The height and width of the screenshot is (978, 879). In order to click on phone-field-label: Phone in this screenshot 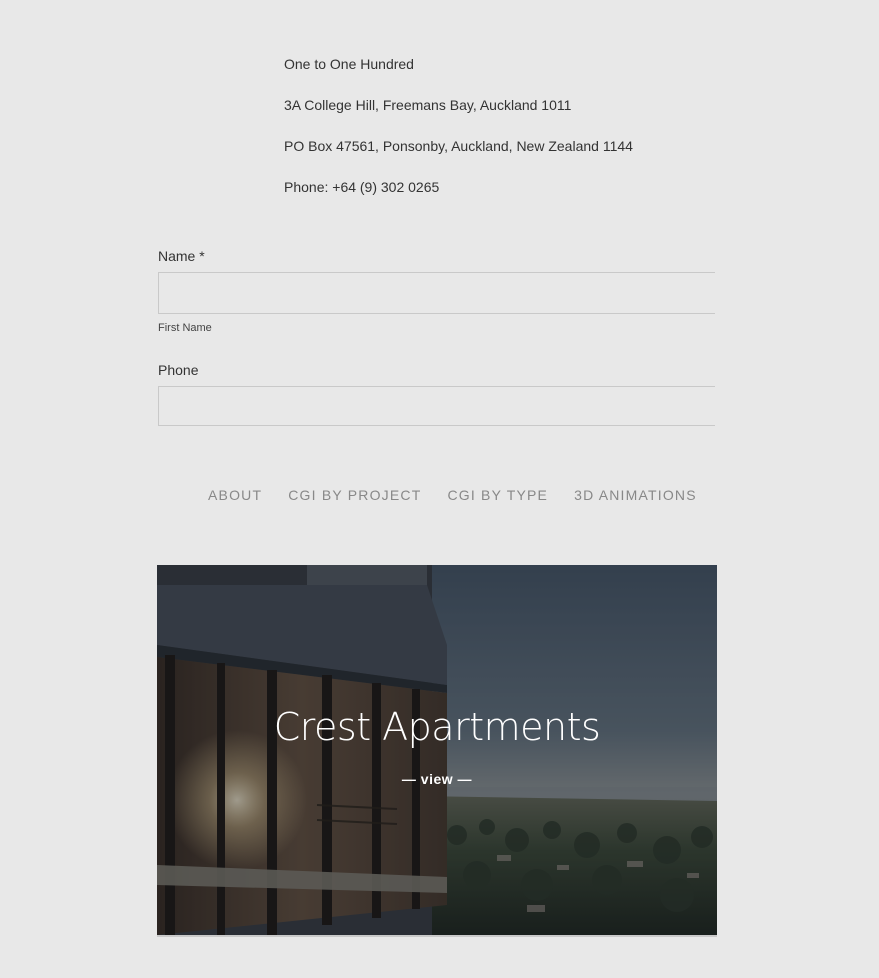, I will do `click(178, 370)`.